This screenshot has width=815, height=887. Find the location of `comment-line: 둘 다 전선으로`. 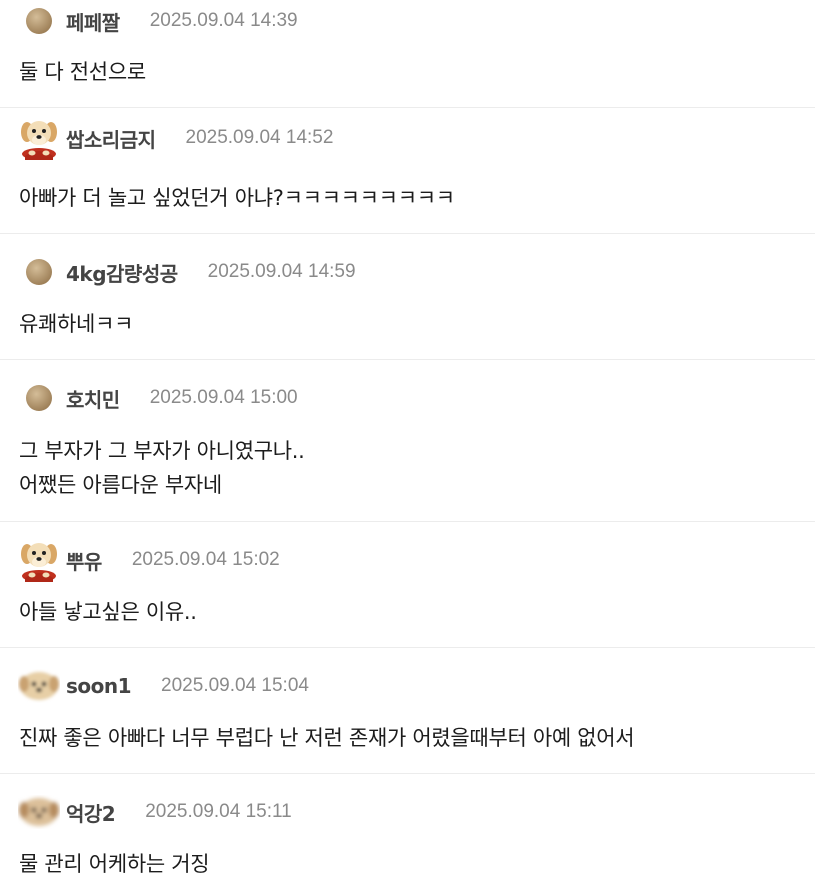

comment-line: 둘 다 전선으로 is located at coordinates (82, 72).